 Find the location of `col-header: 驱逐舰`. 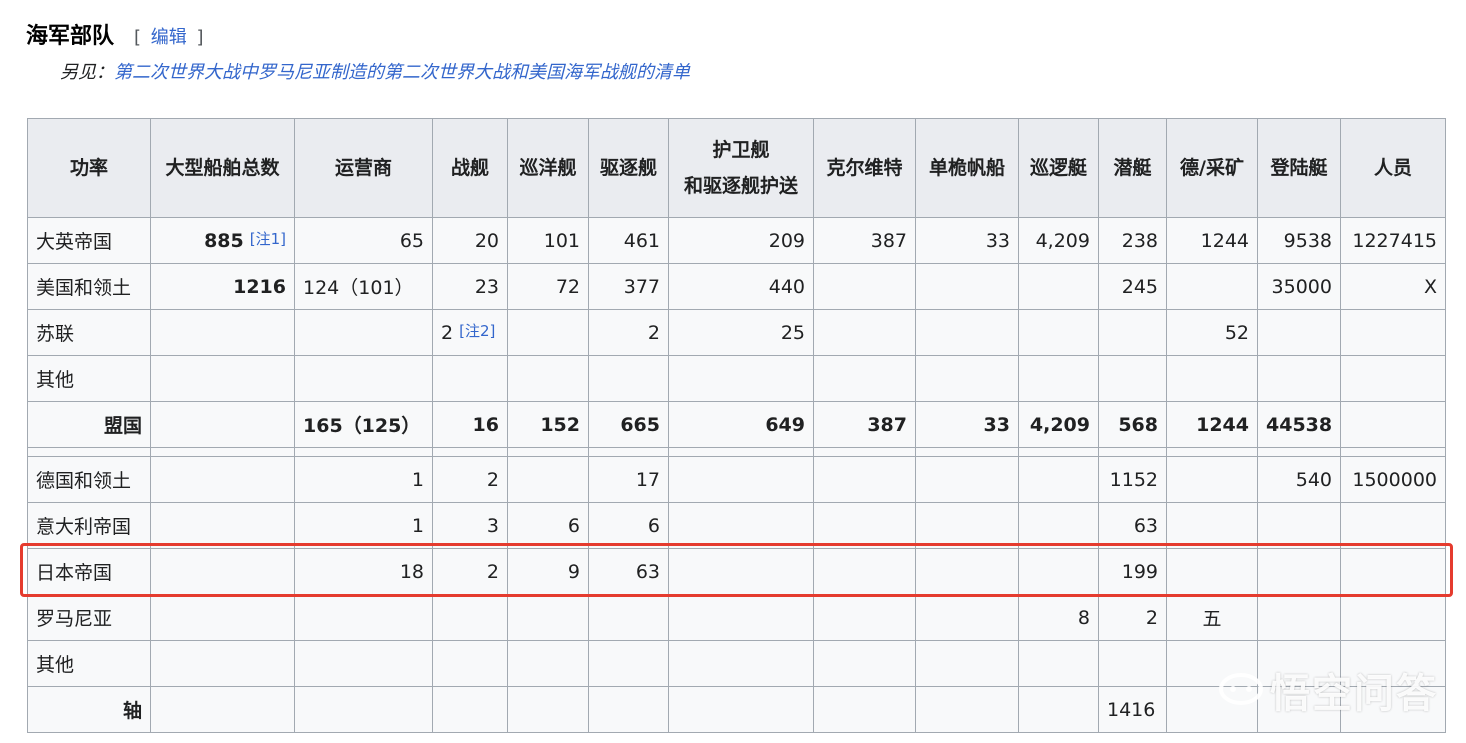

col-header: 驱逐舰 is located at coordinates (628, 168).